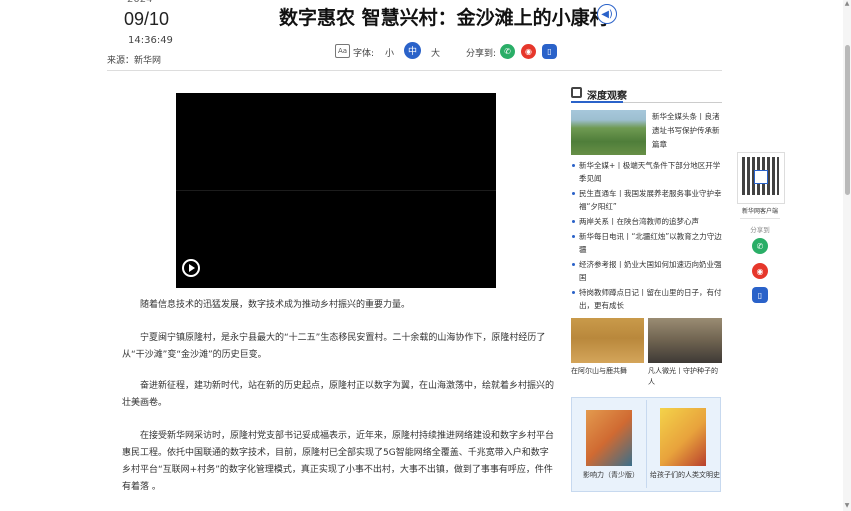 The width and height of the screenshot is (851, 511). What do you see at coordinates (435, 52) in the screenshot?
I see `font-large-button: 大` at bounding box center [435, 52].